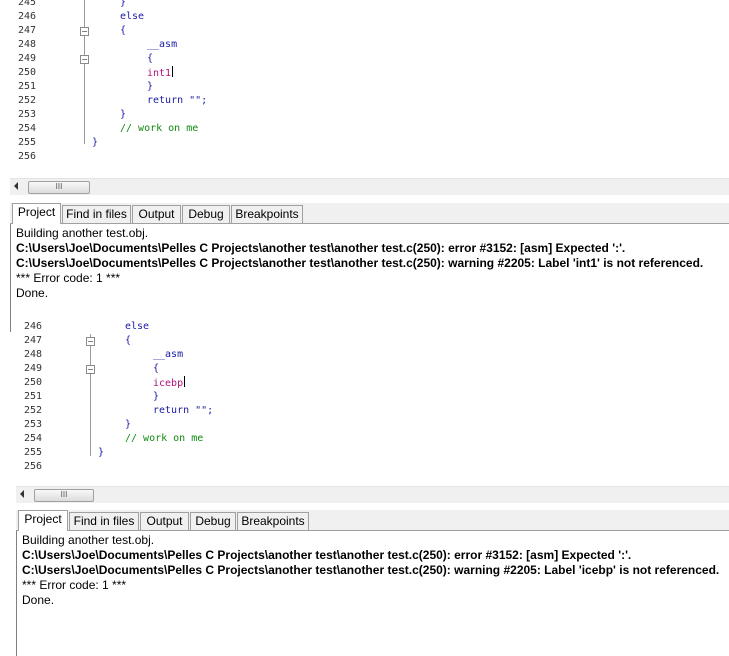 The height and width of the screenshot is (656, 729). What do you see at coordinates (84, 72) in the screenshot?
I see `fold-guide-line` at bounding box center [84, 72].